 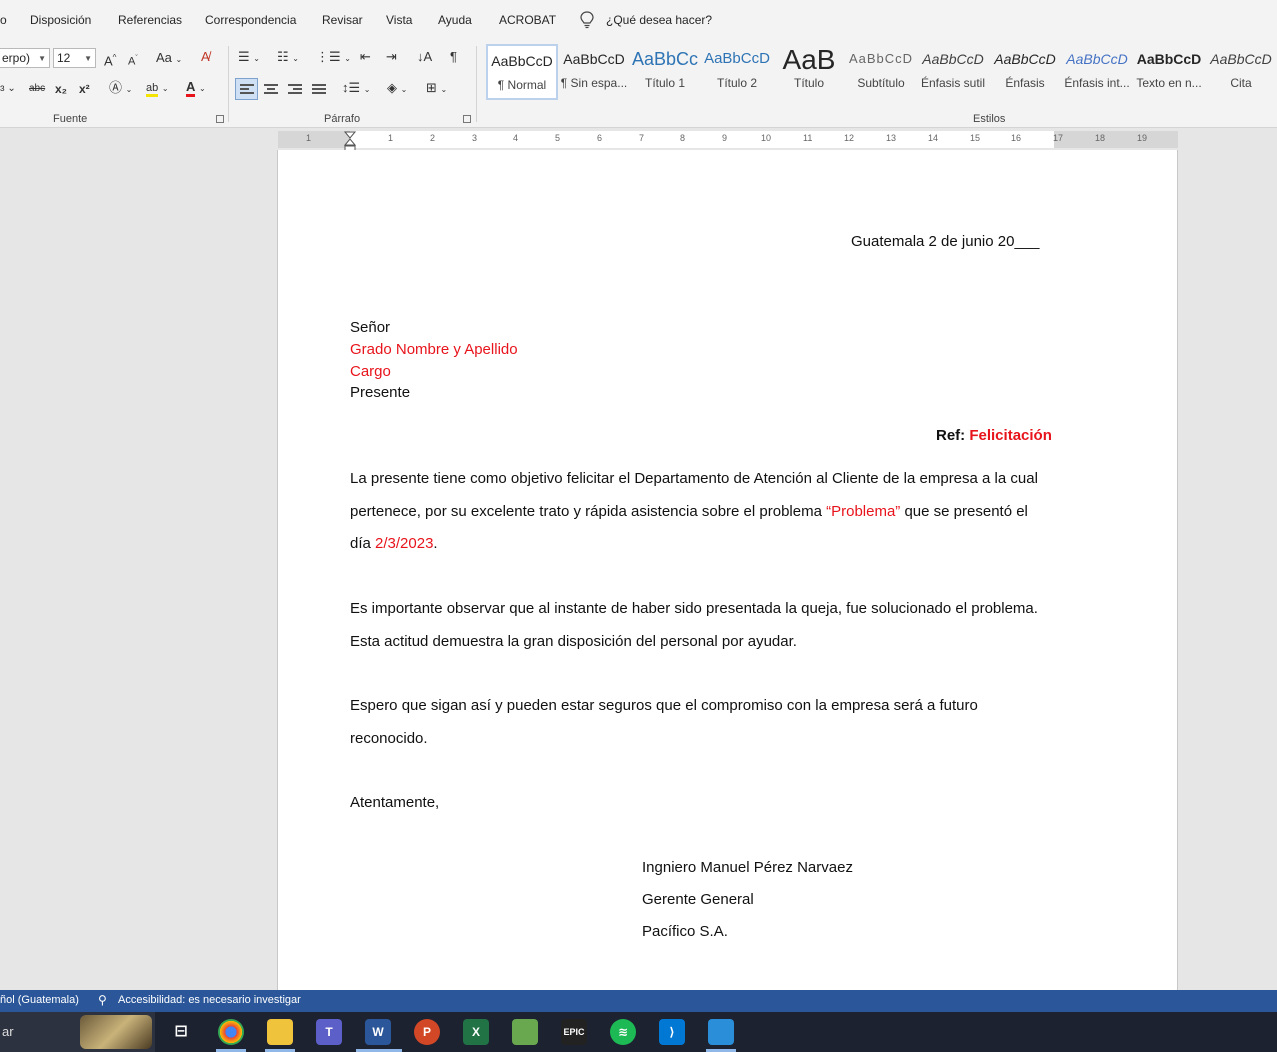 I want to click on strikethrough-button: abc, so click(x=37, y=89).